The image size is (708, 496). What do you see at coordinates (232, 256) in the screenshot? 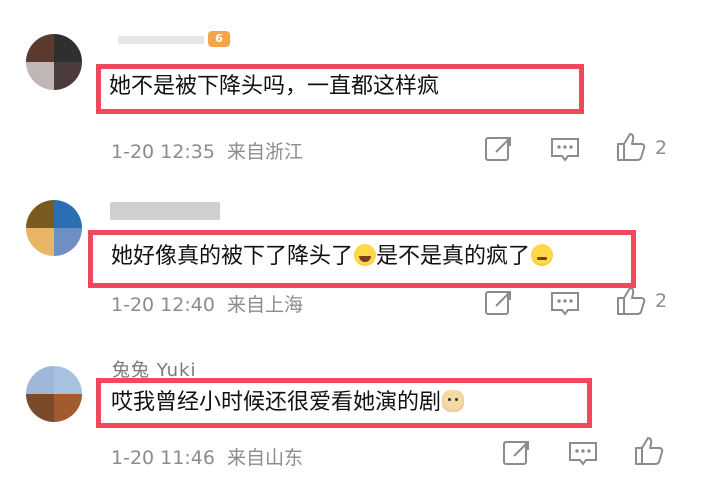
I see `comment-text-part1: 她好像真的被下了降头了` at bounding box center [232, 256].